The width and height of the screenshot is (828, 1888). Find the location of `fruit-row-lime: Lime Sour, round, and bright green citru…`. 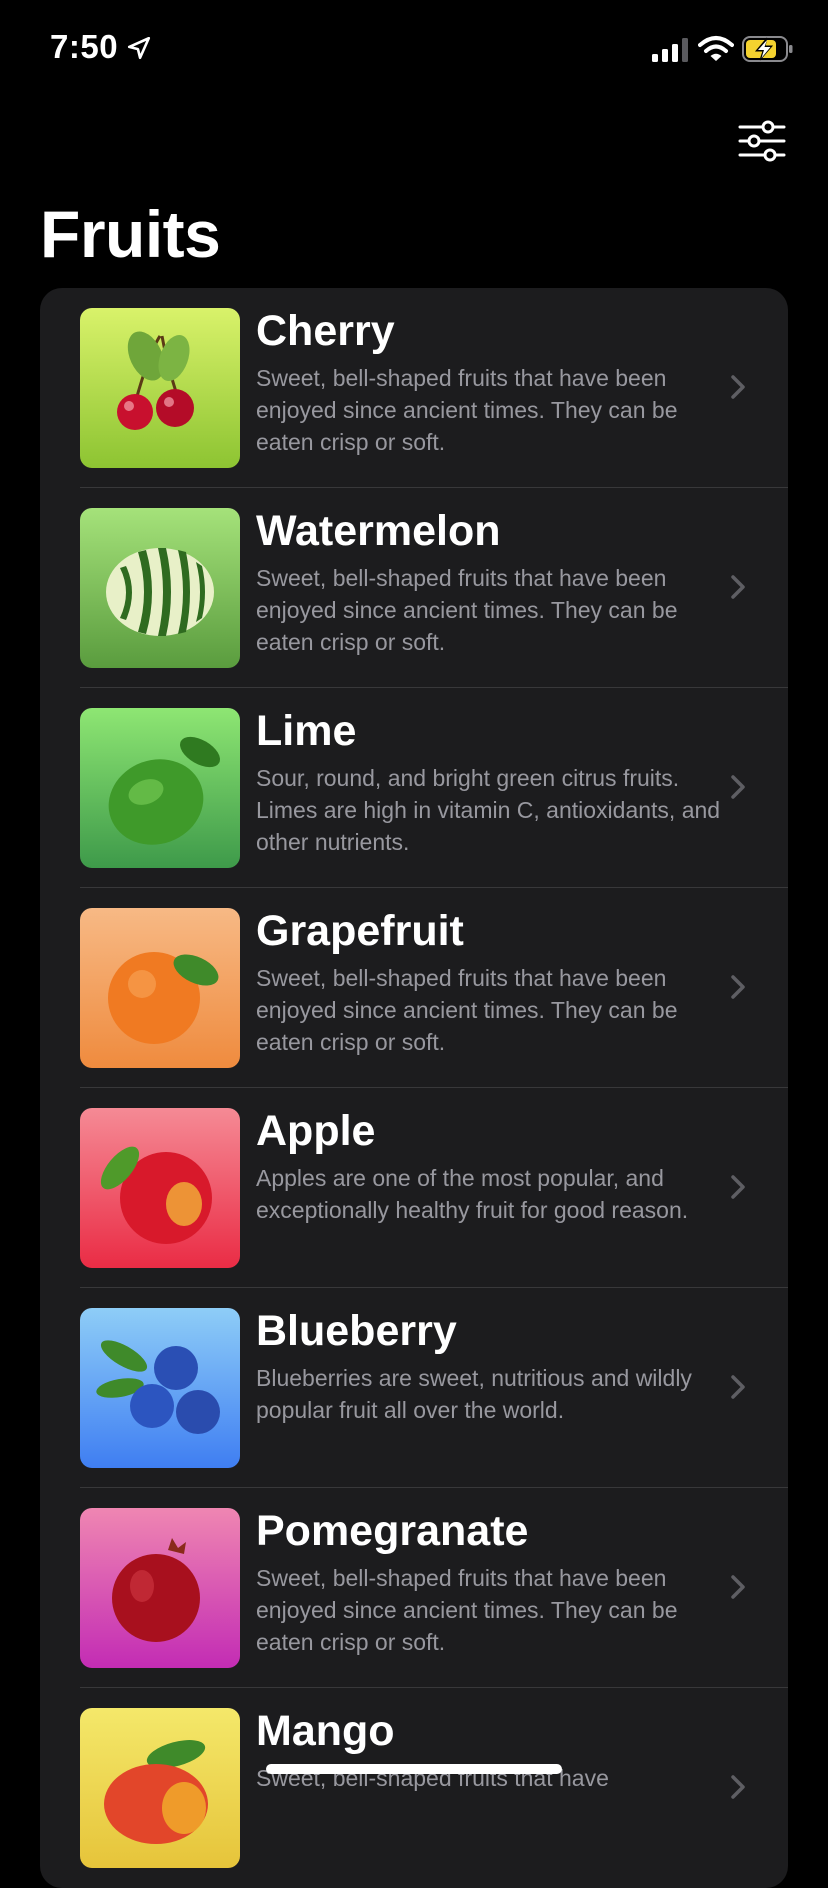

fruit-row-lime: Lime Sour, round, and bright green citru… is located at coordinates (414, 788).